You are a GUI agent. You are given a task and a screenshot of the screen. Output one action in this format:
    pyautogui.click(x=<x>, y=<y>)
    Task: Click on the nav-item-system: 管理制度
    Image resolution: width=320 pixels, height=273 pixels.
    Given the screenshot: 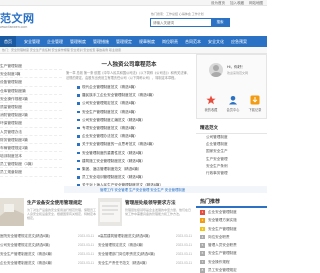 What is the action you would take?
    pyautogui.click(x=78, y=41)
    